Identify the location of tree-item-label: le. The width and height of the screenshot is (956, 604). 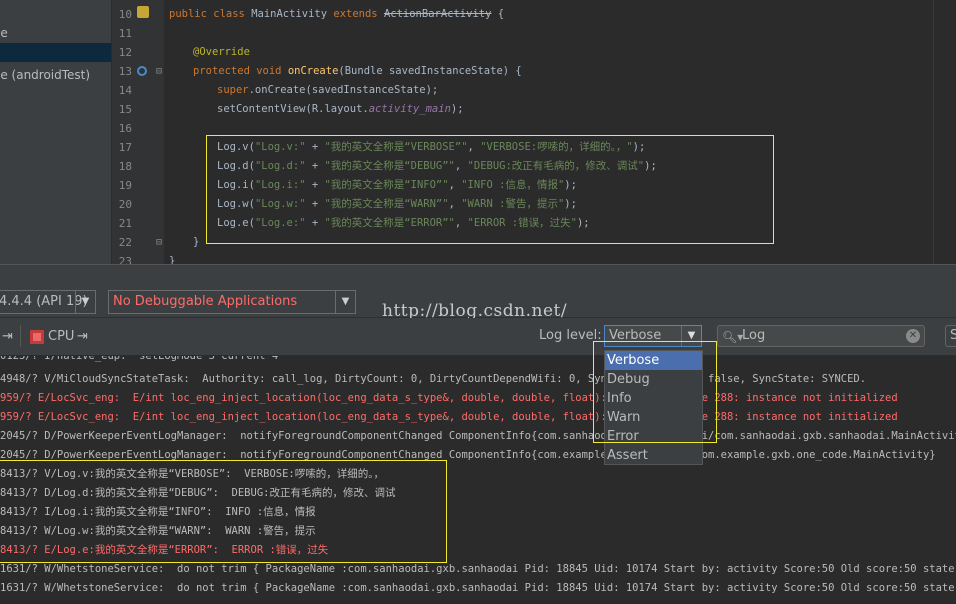
(4, 33).